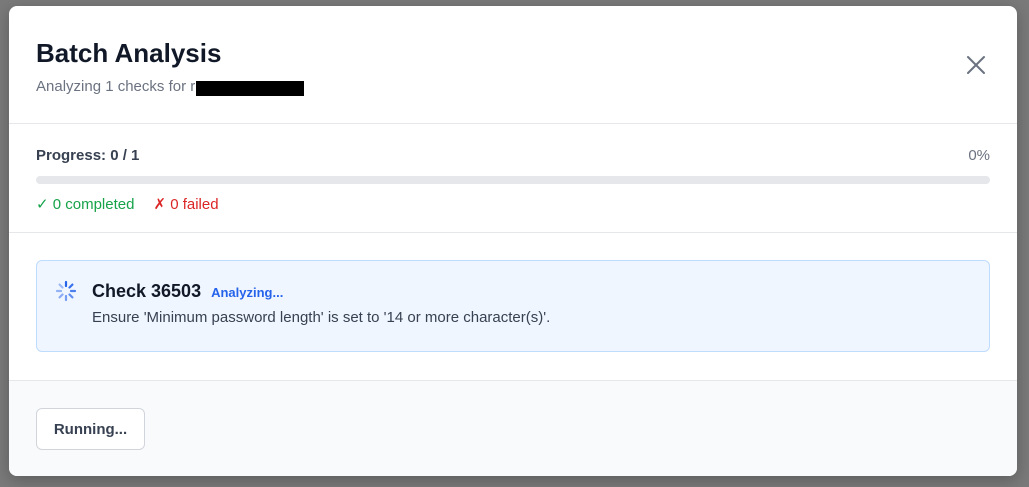 This screenshot has width=1029, height=487. I want to click on progress-header: Progress: 0 / 1 0%, so click(513, 156).